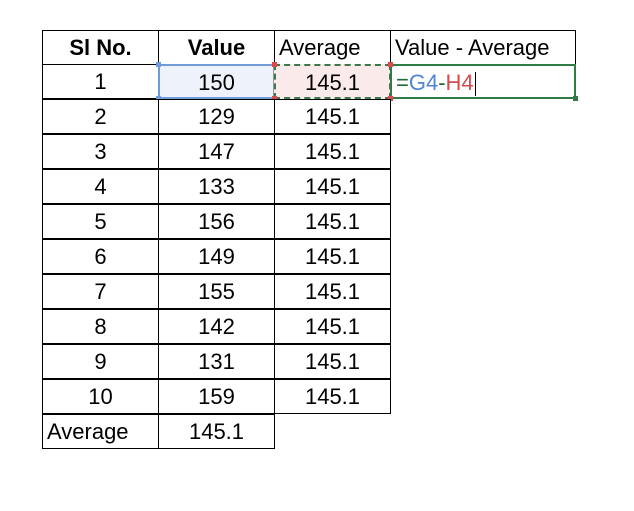  Describe the element at coordinates (100, 361) in the screenshot. I see `cell-sl-9: 9` at that location.